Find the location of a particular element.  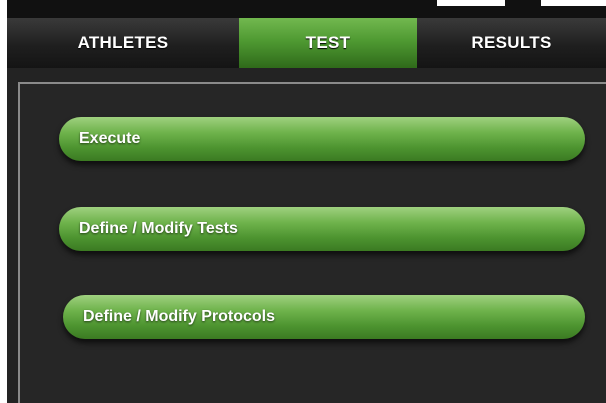

define-modify-protocols-button: Define / Modify Protocols is located at coordinates (324, 317).